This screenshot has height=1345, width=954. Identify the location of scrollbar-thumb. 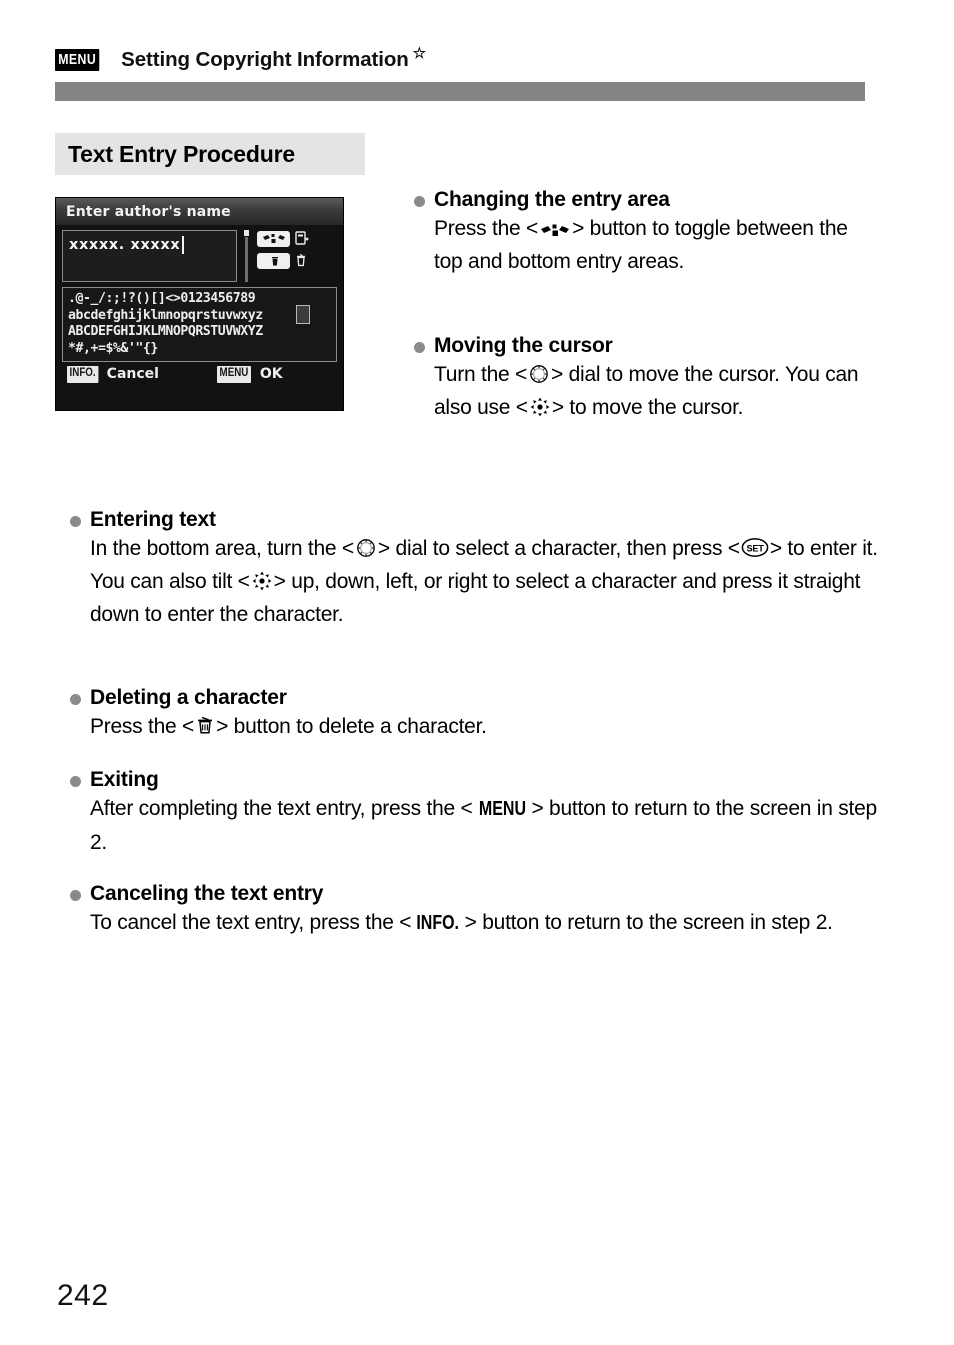
(246, 233).